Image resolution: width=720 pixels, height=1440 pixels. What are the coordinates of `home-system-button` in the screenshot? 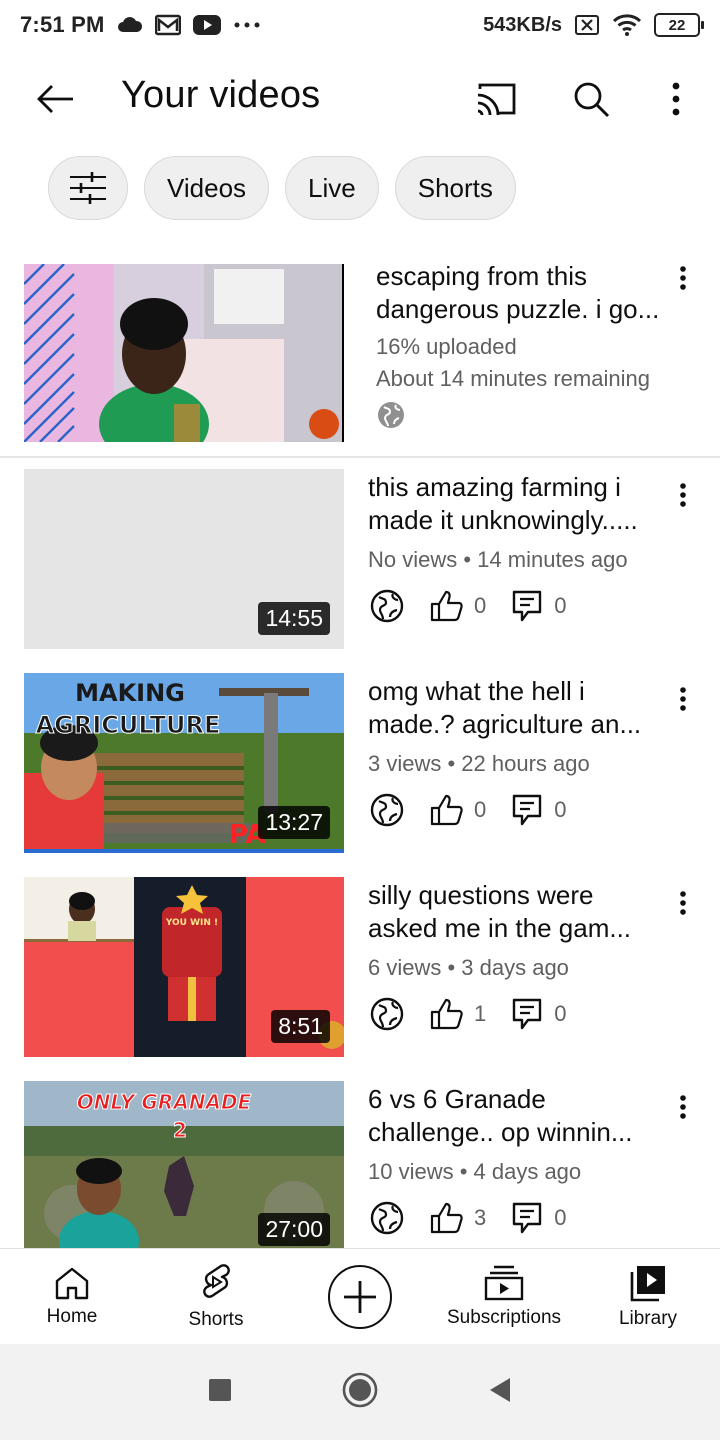 It's located at (360, 1392).